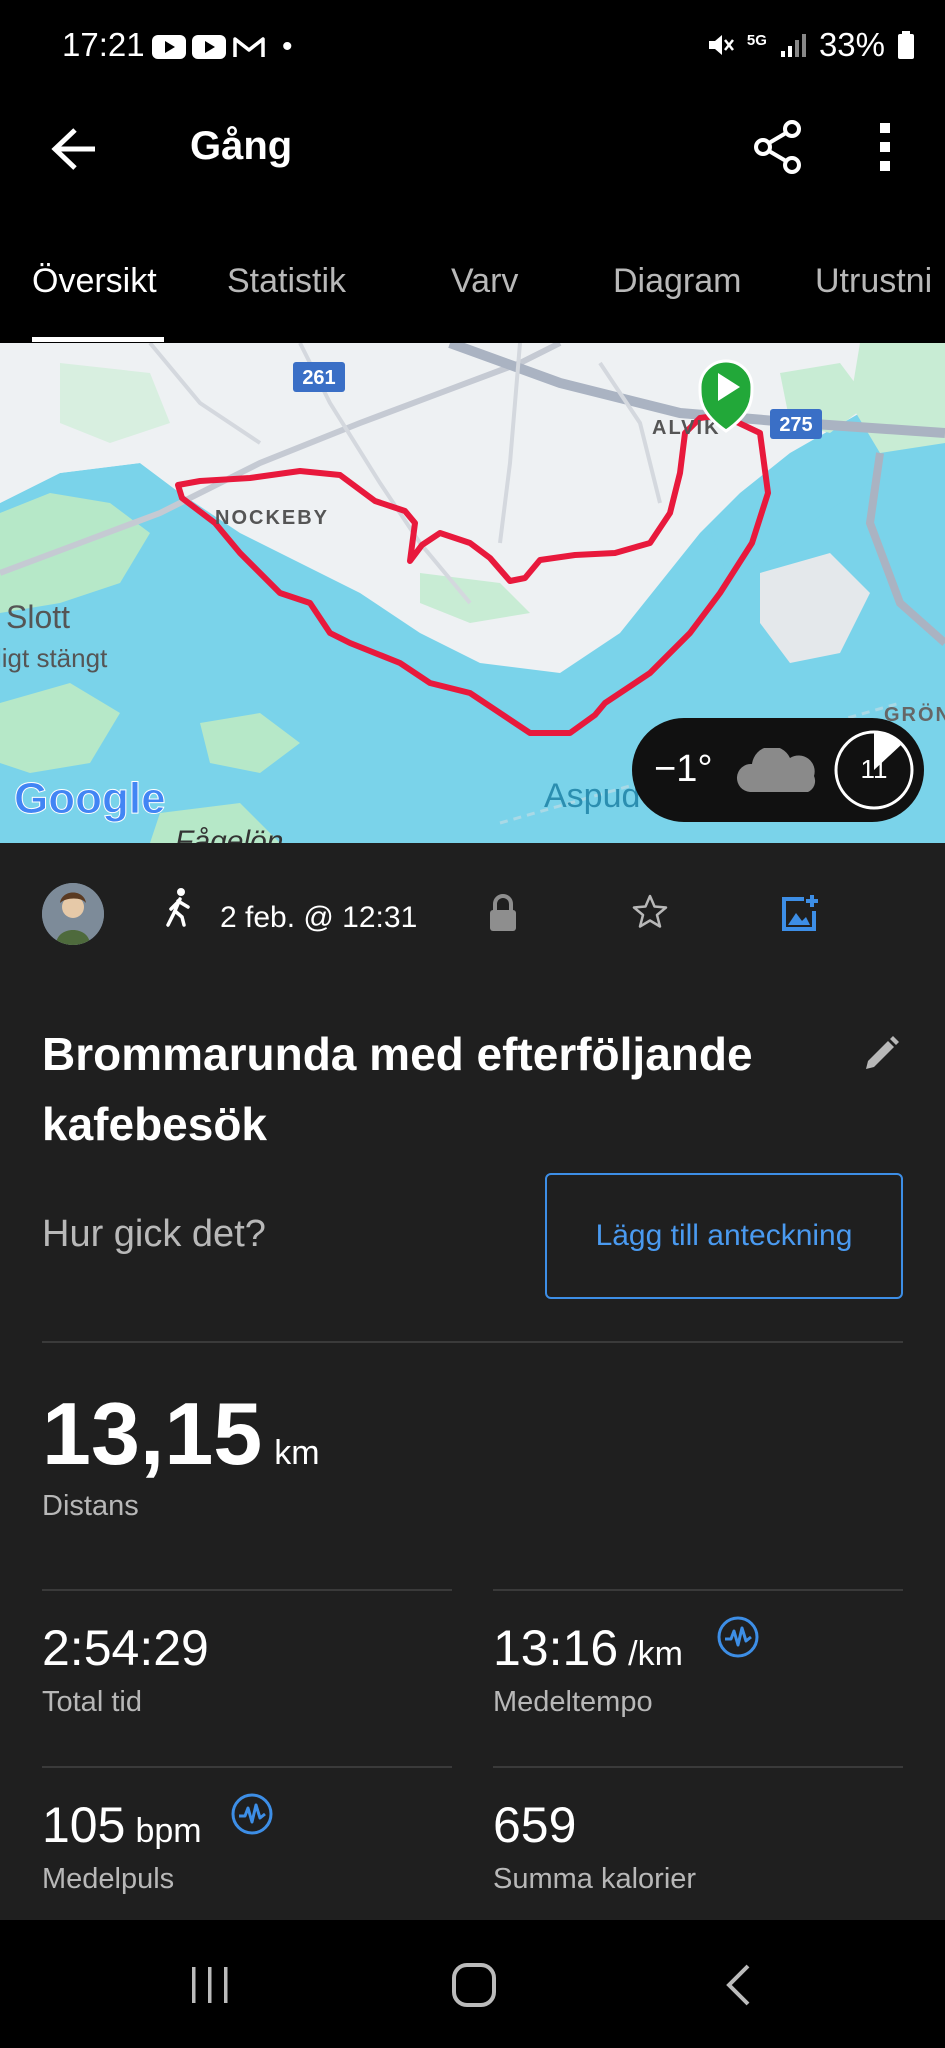 Image resolution: width=945 pixels, height=2048 pixels. Describe the element at coordinates (94, 281) in the screenshot. I see `tab-oversikt: Översikt` at that location.